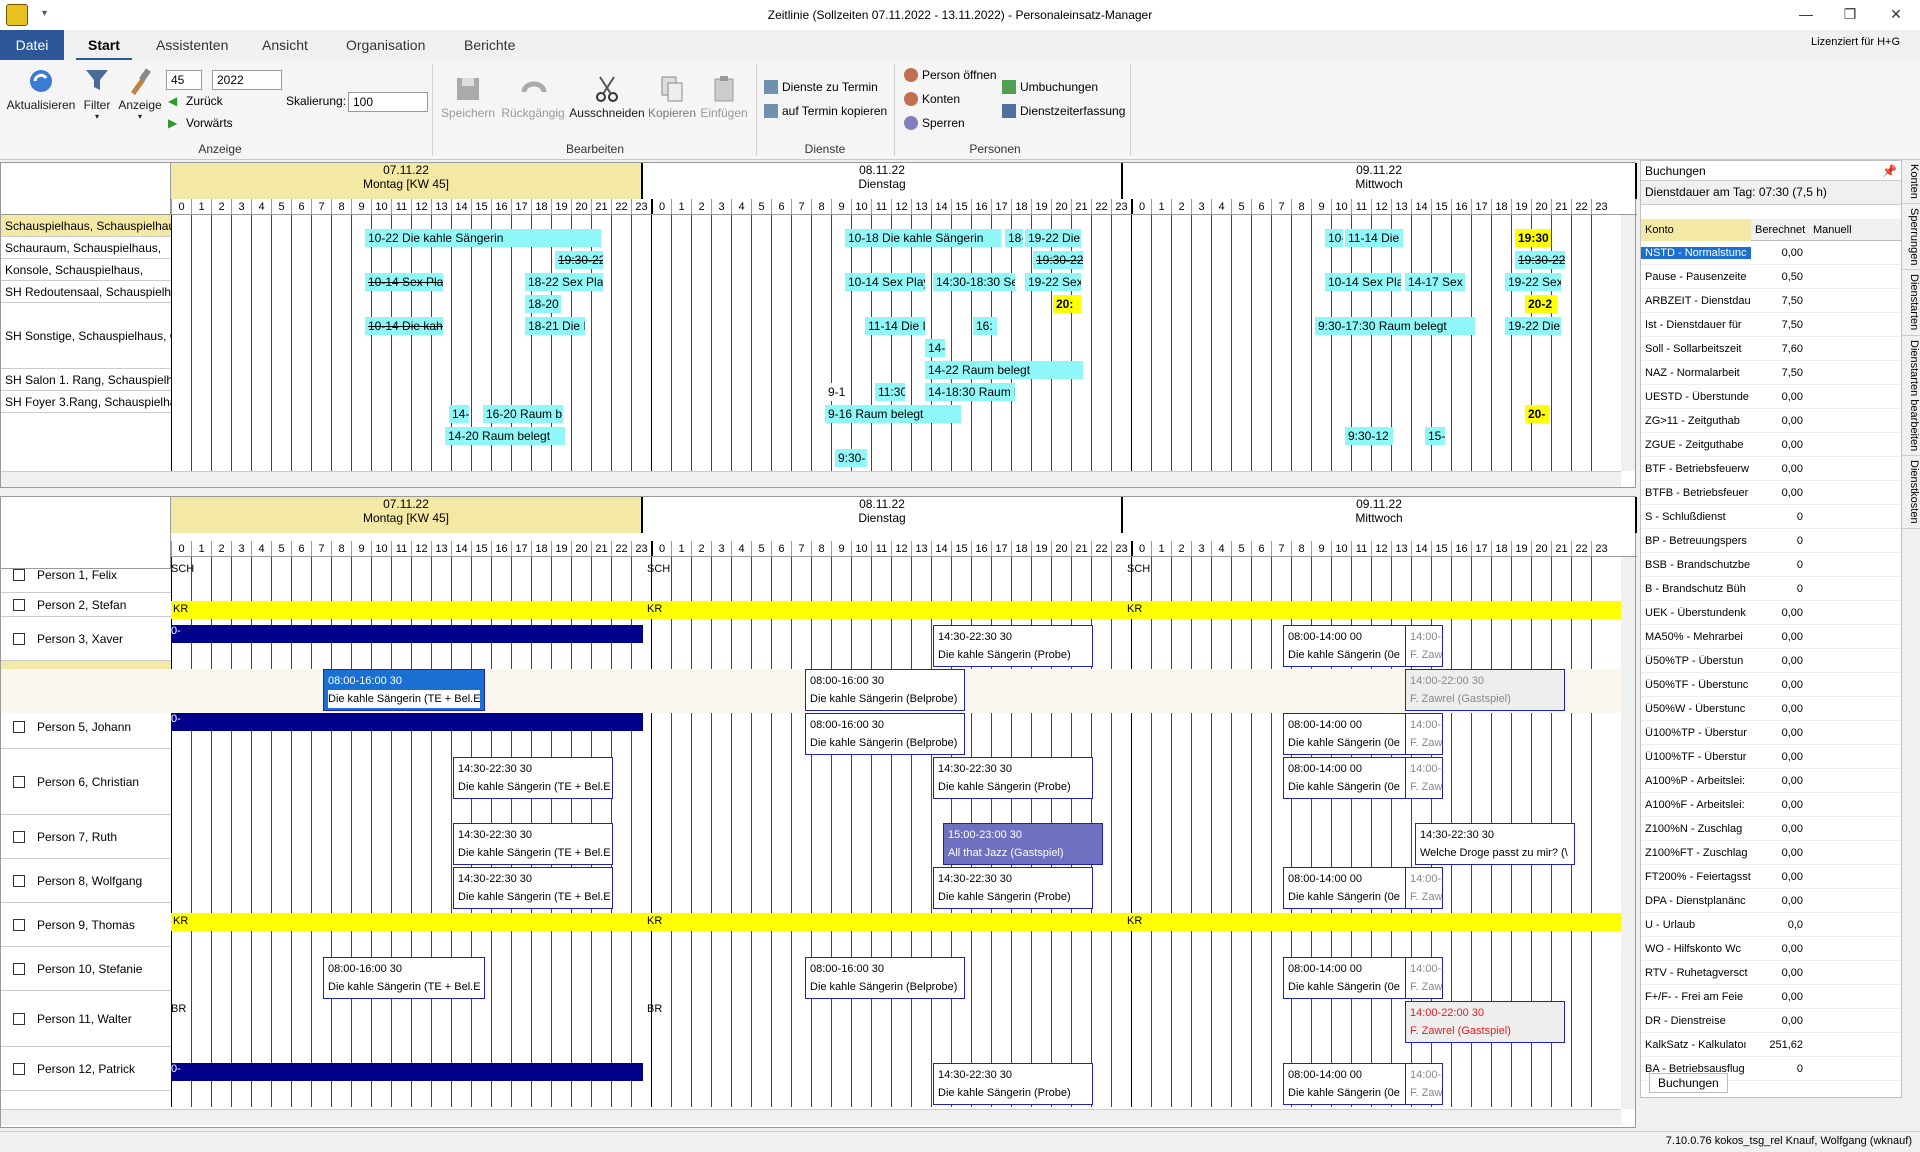 This screenshot has width=1920, height=1152. I want to click on room-event: 10-14 Sex Play, so click(885, 282).